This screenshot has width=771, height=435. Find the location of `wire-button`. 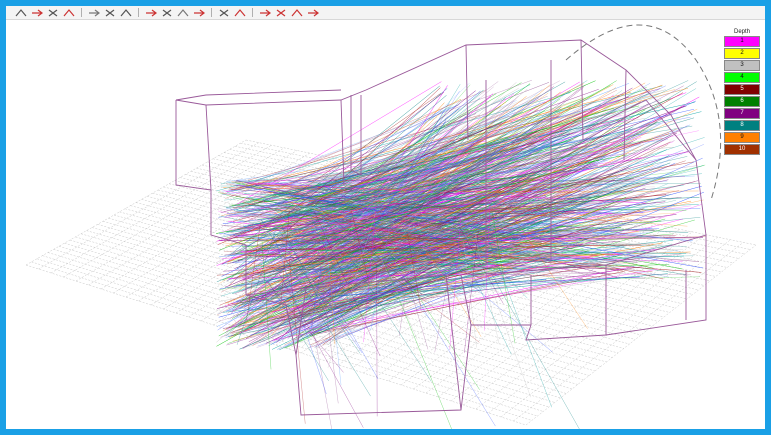

wire-button is located at coordinates (240, 13).